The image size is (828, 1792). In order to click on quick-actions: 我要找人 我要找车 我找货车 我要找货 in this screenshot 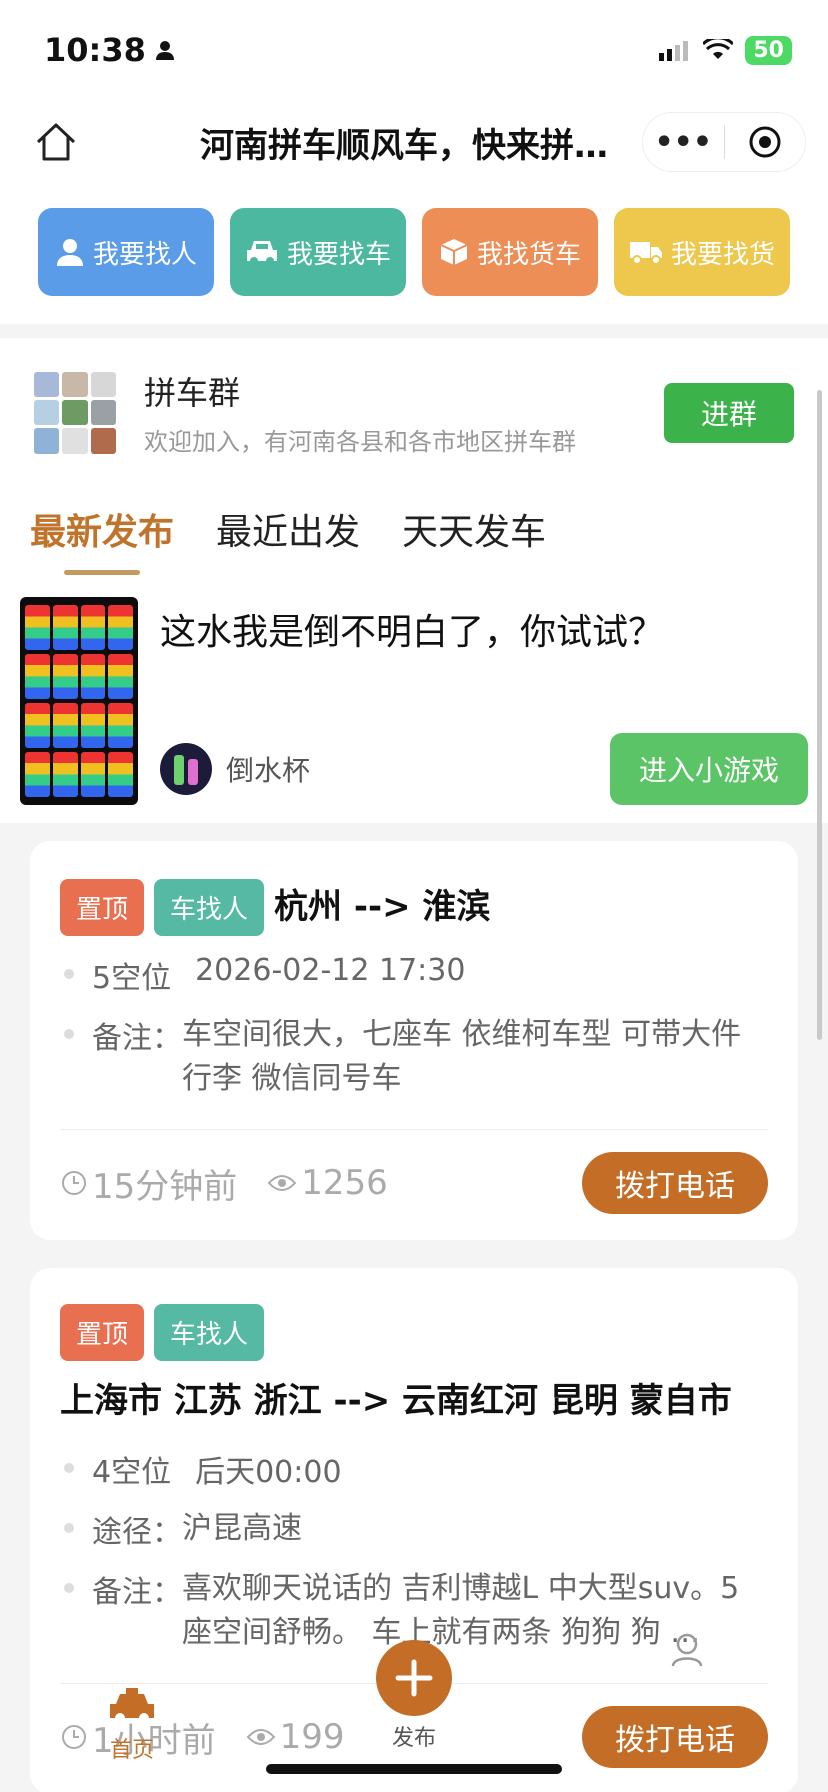, I will do `click(414, 254)`.